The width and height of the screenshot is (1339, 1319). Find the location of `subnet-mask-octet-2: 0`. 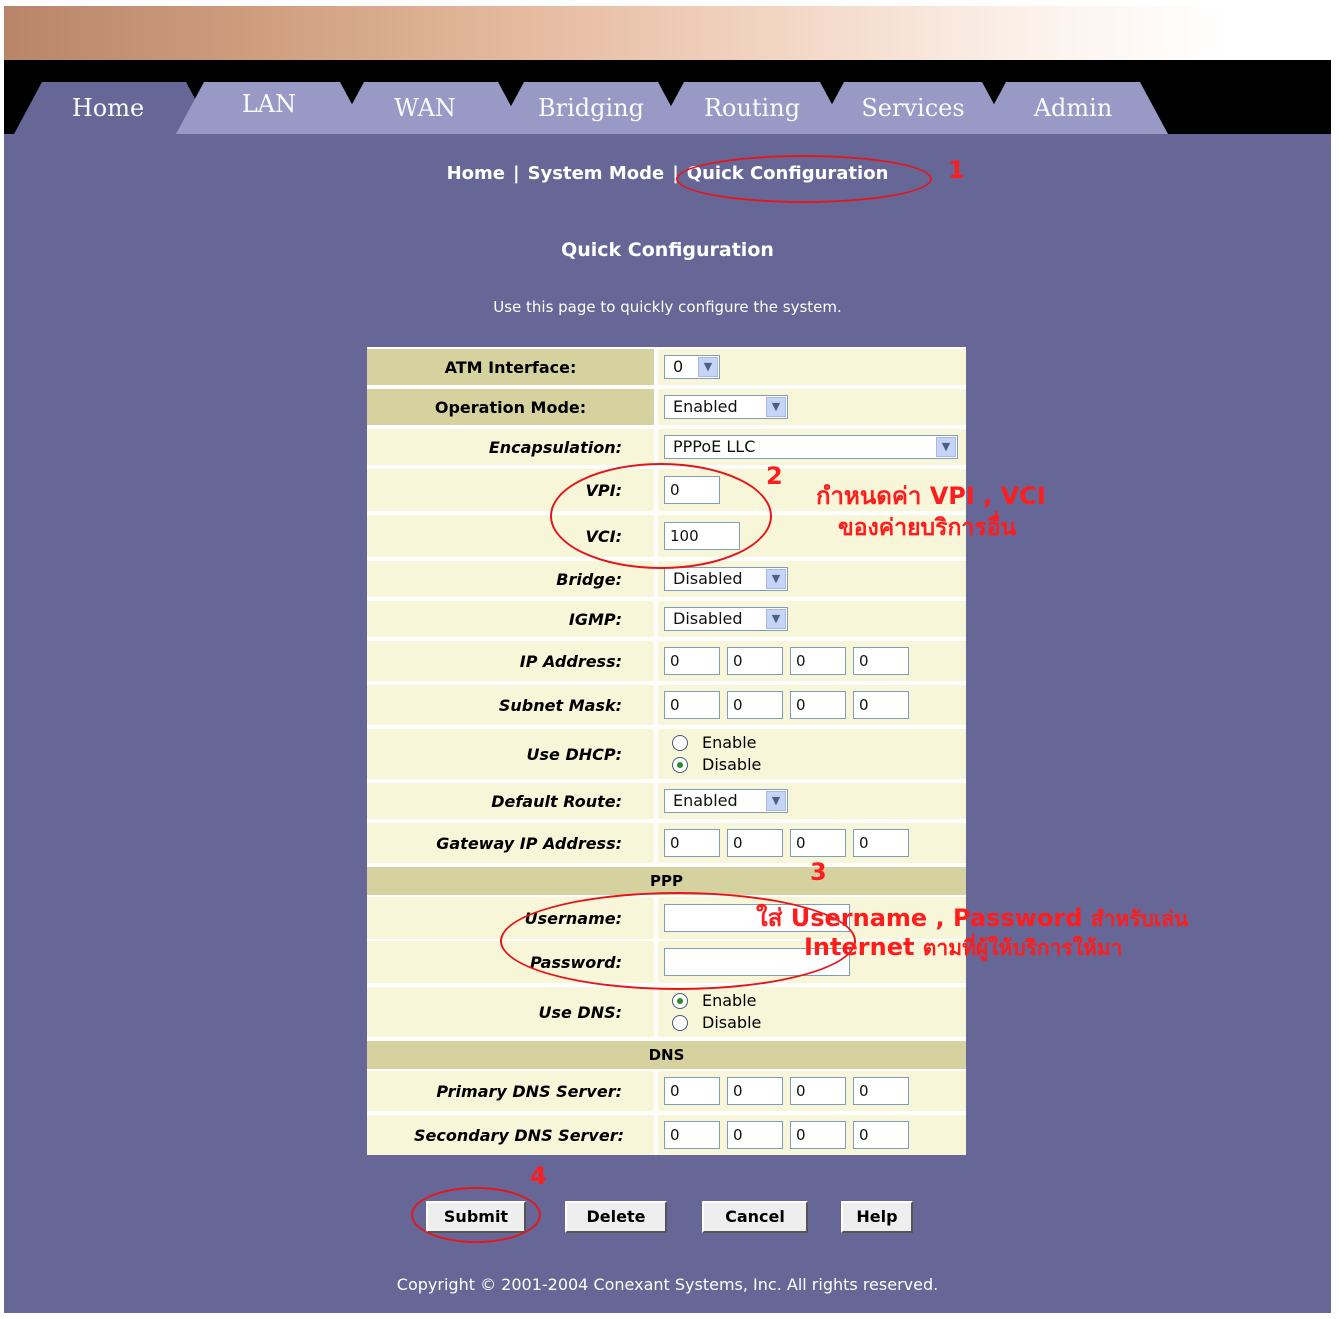

subnet-mask-octet-2: 0 is located at coordinates (755, 705).